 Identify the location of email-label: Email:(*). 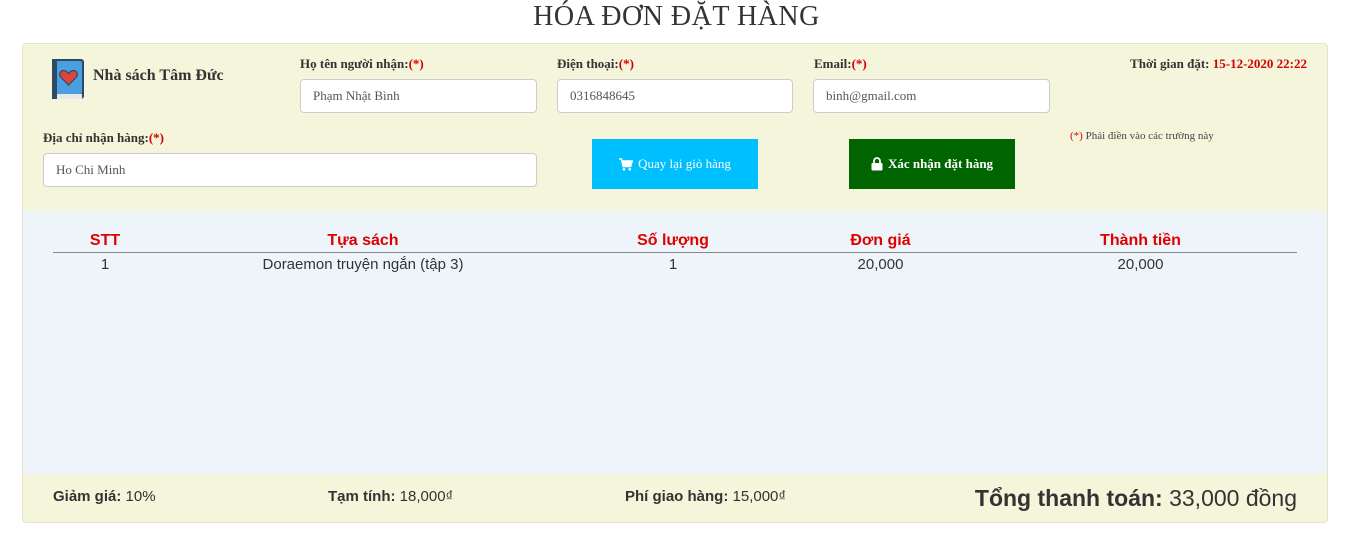
(840, 63).